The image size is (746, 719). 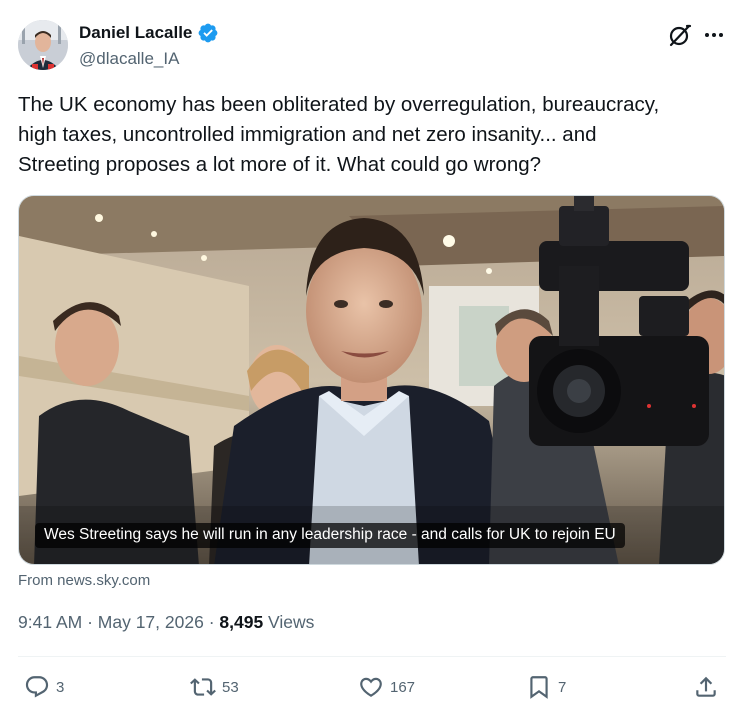 I want to click on bookmark-count: 7, so click(x=562, y=687).